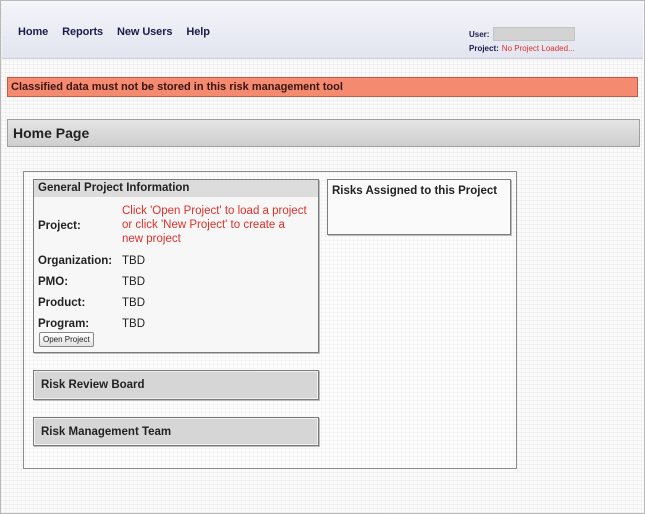 The width and height of the screenshot is (645, 514). I want to click on user-name-field, so click(534, 34).